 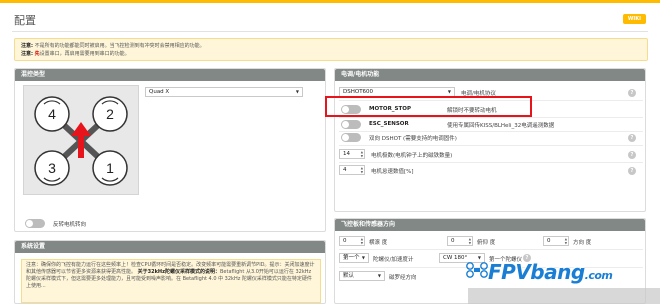 I want to click on motor-number-label: 1, so click(x=110, y=168).